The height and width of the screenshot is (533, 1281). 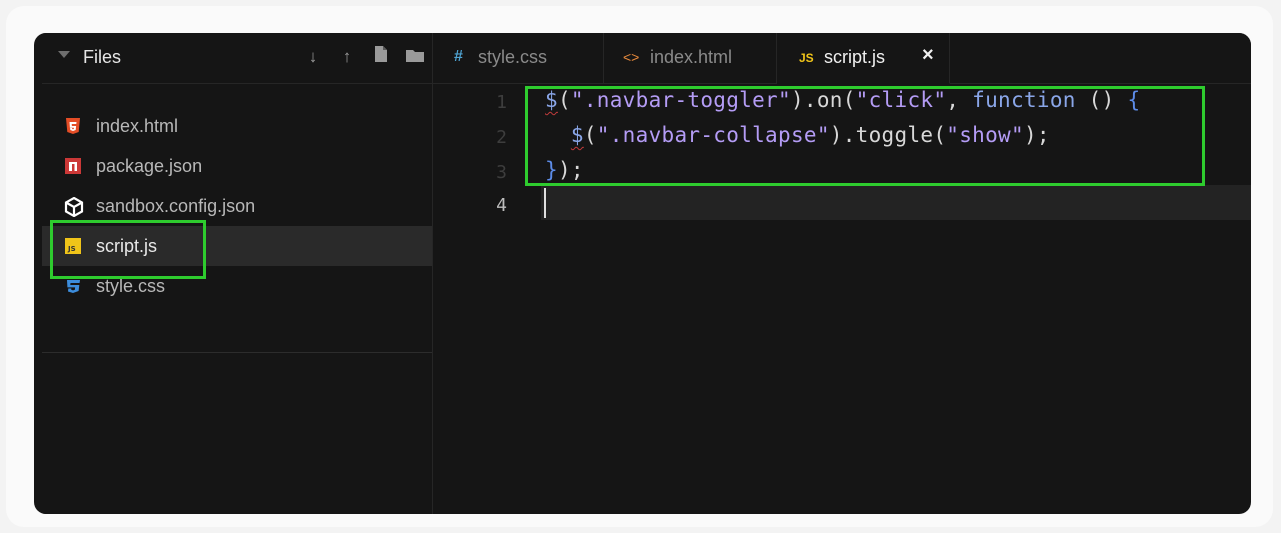 I want to click on file-label: sandbox.config.json, so click(x=176, y=206).